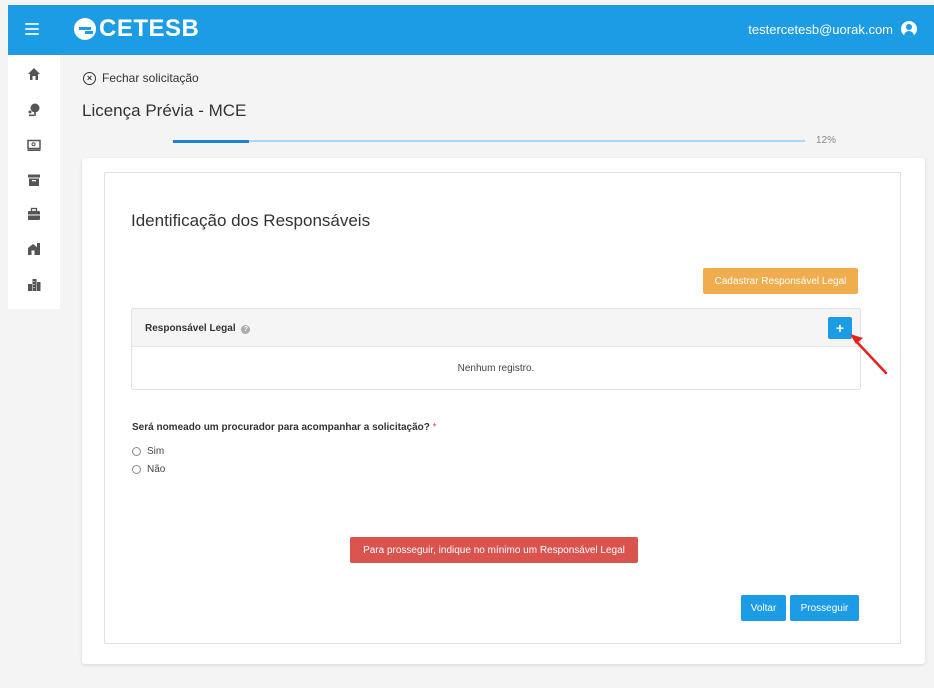 This screenshot has height=688, width=934. What do you see at coordinates (763, 608) in the screenshot?
I see `back-button: Voltar` at bounding box center [763, 608].